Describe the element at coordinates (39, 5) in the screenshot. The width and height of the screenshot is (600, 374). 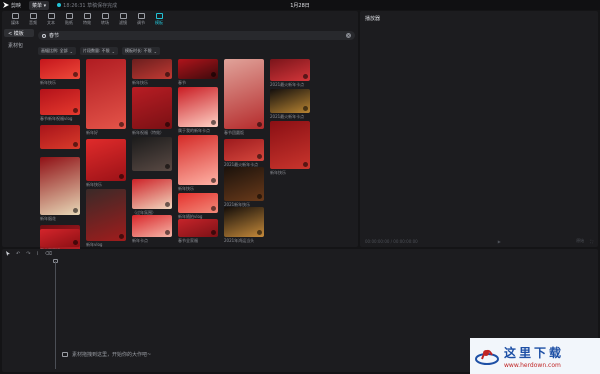
I see `menu-button: 菜单 ▾` at that location.